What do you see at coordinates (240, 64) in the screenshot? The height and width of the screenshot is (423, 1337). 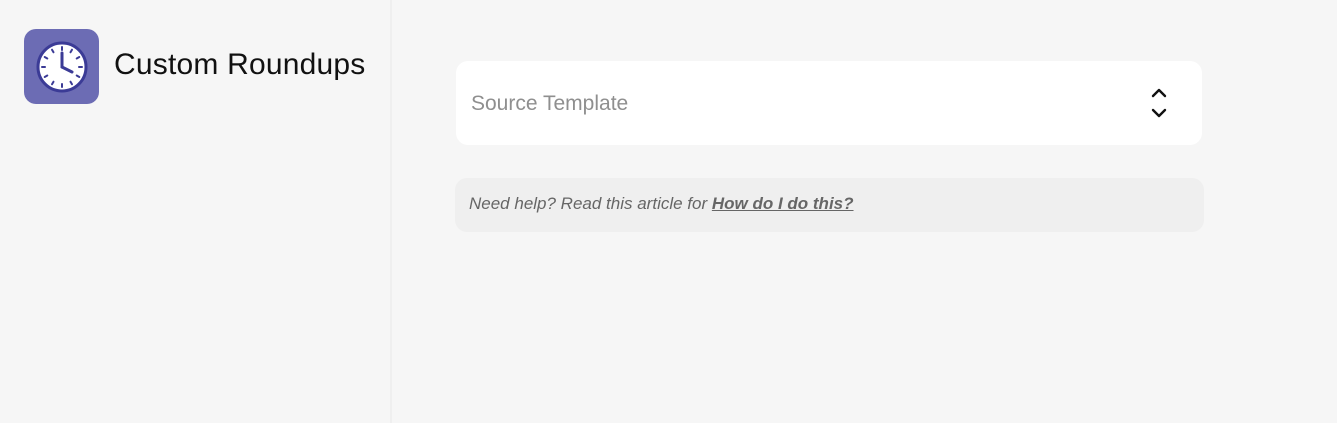 I see `app-title: Custom Roundups` at bounding box center [240, 64].